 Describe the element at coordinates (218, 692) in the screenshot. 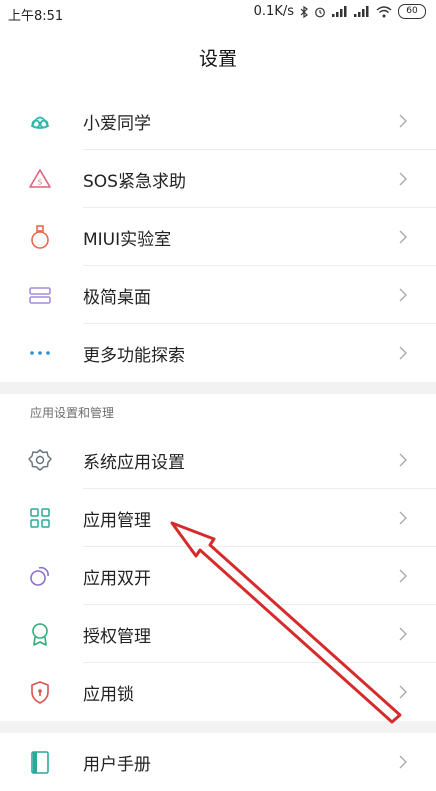

I see `settings-item-app-lock: 应用锁` at that location.